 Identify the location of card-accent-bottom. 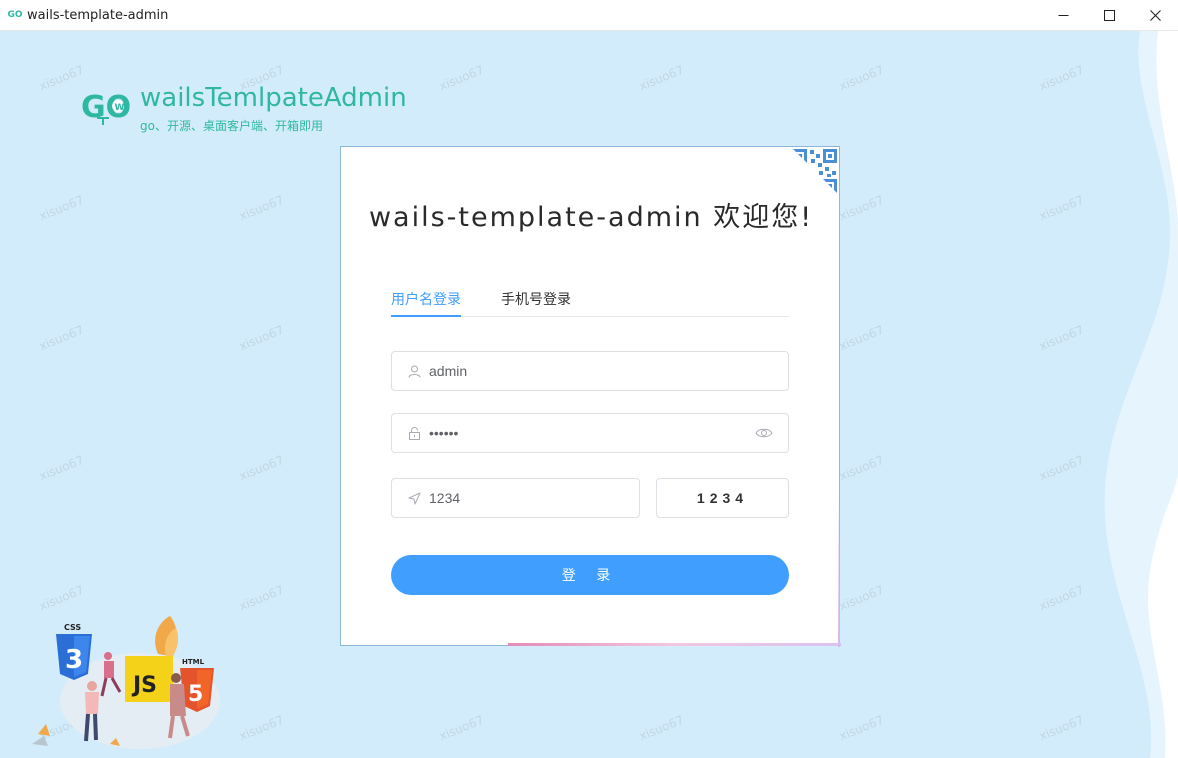
(674, 644).